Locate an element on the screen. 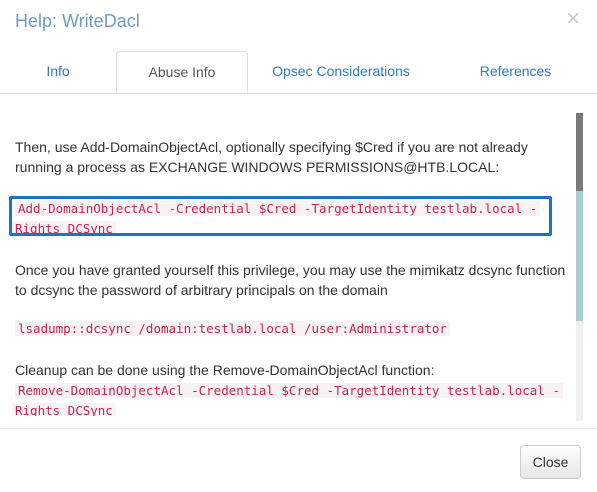 Image resolution: width=597 pixels, height=492 pixels. highlight-box is located at coordinates (280, 216).